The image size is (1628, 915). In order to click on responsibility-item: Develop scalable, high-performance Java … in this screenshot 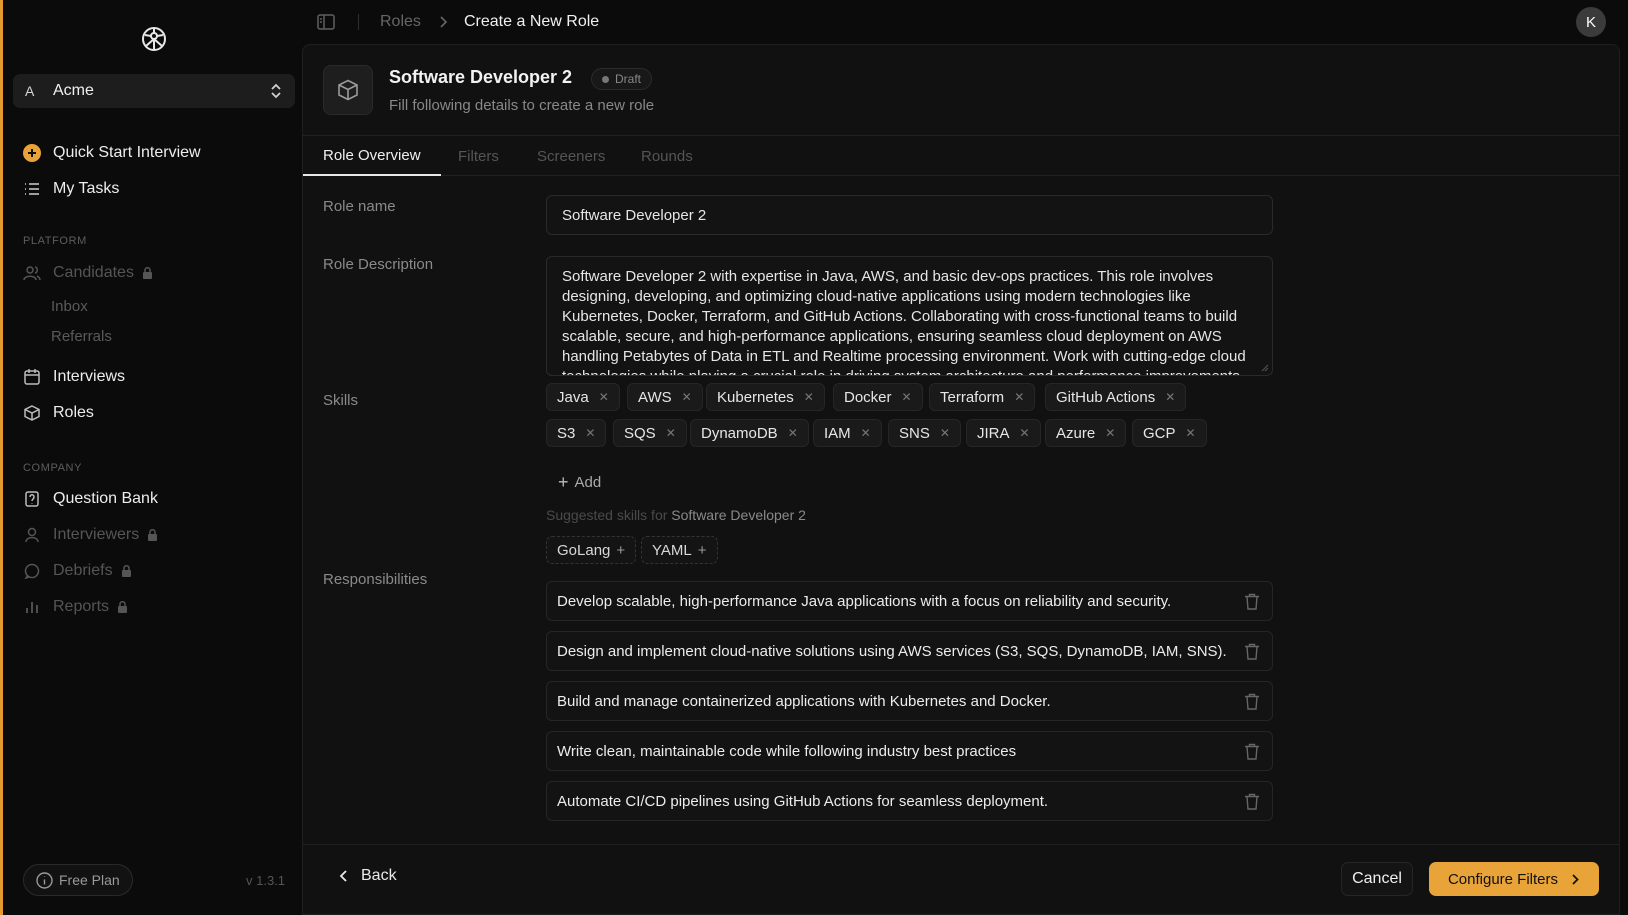, I will do `click(909, 601)`.